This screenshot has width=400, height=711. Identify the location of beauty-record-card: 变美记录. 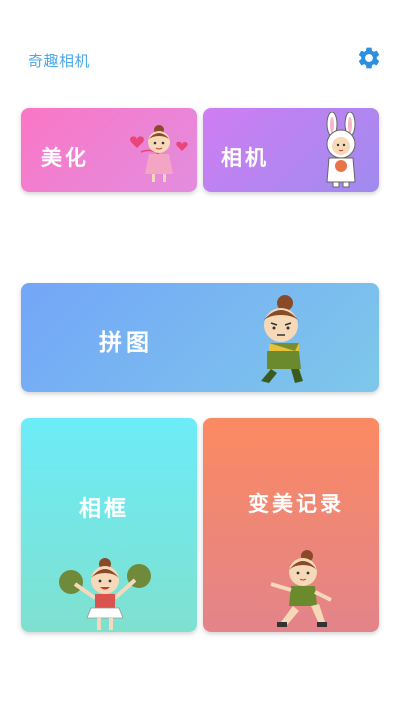
(291, 525).